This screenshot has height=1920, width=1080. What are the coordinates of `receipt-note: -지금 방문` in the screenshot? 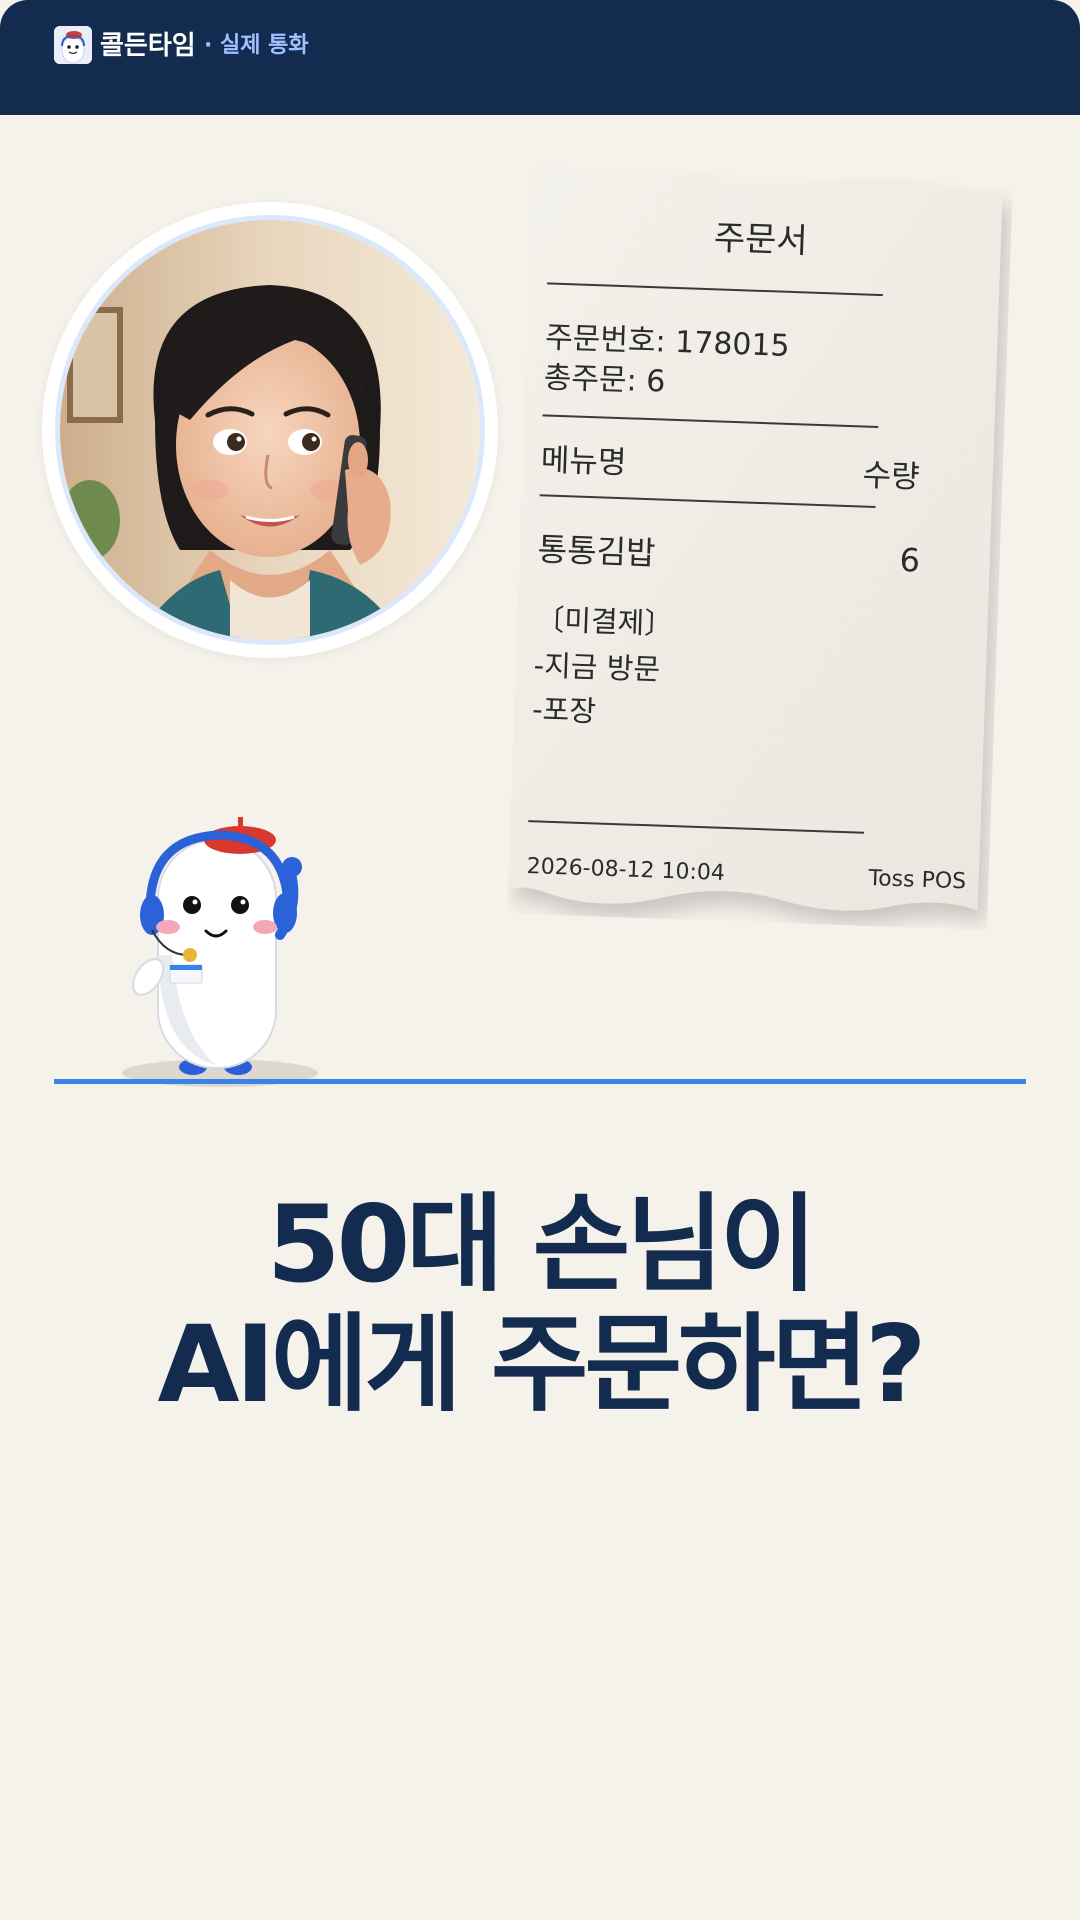 It's located at (597, 667).